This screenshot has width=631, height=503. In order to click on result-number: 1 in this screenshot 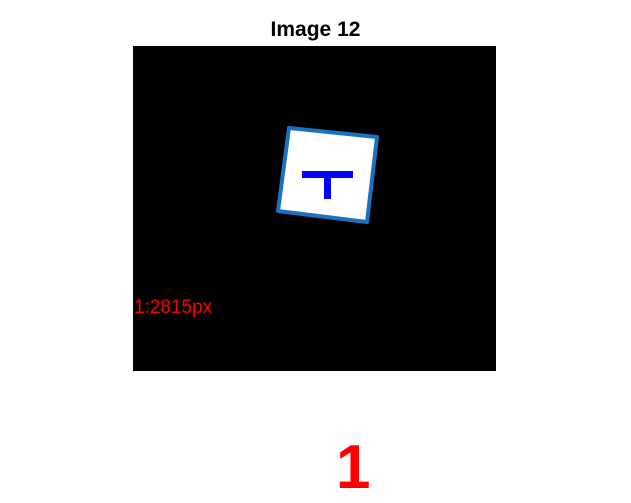, I will do `click(353, 467)`.